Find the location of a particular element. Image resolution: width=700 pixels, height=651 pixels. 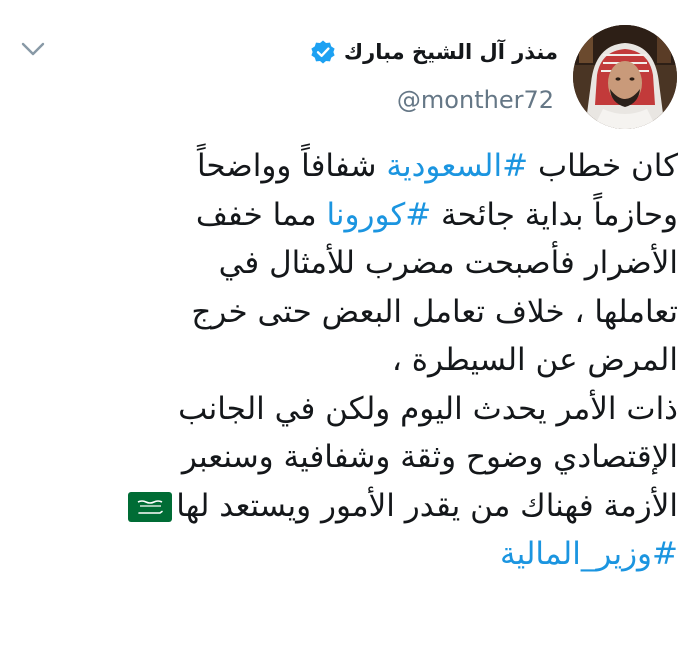

avatar-image is located at coordinates (625, 77).